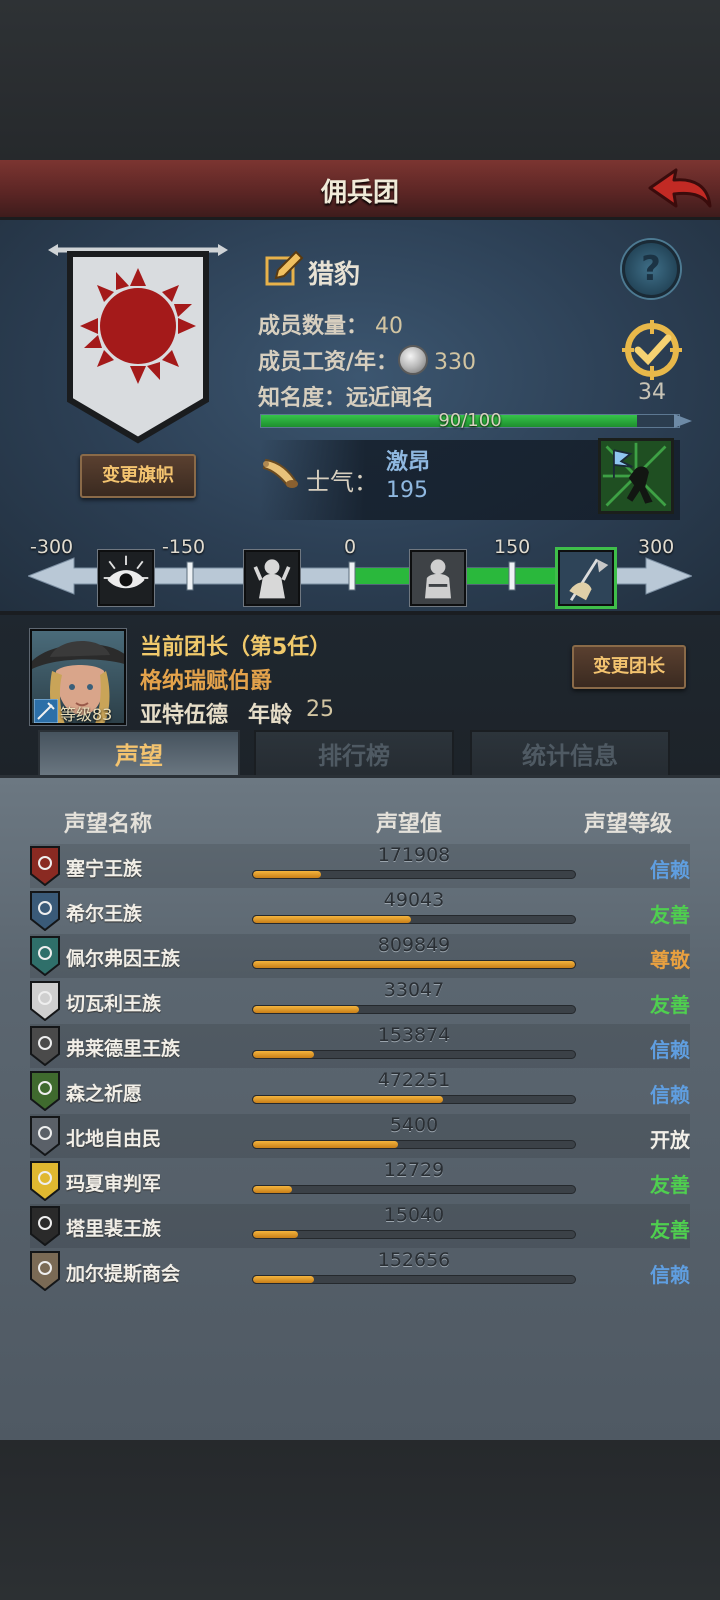 The image size is (720, 1600). I want to click on leader-age: 25, so click(320, 709).